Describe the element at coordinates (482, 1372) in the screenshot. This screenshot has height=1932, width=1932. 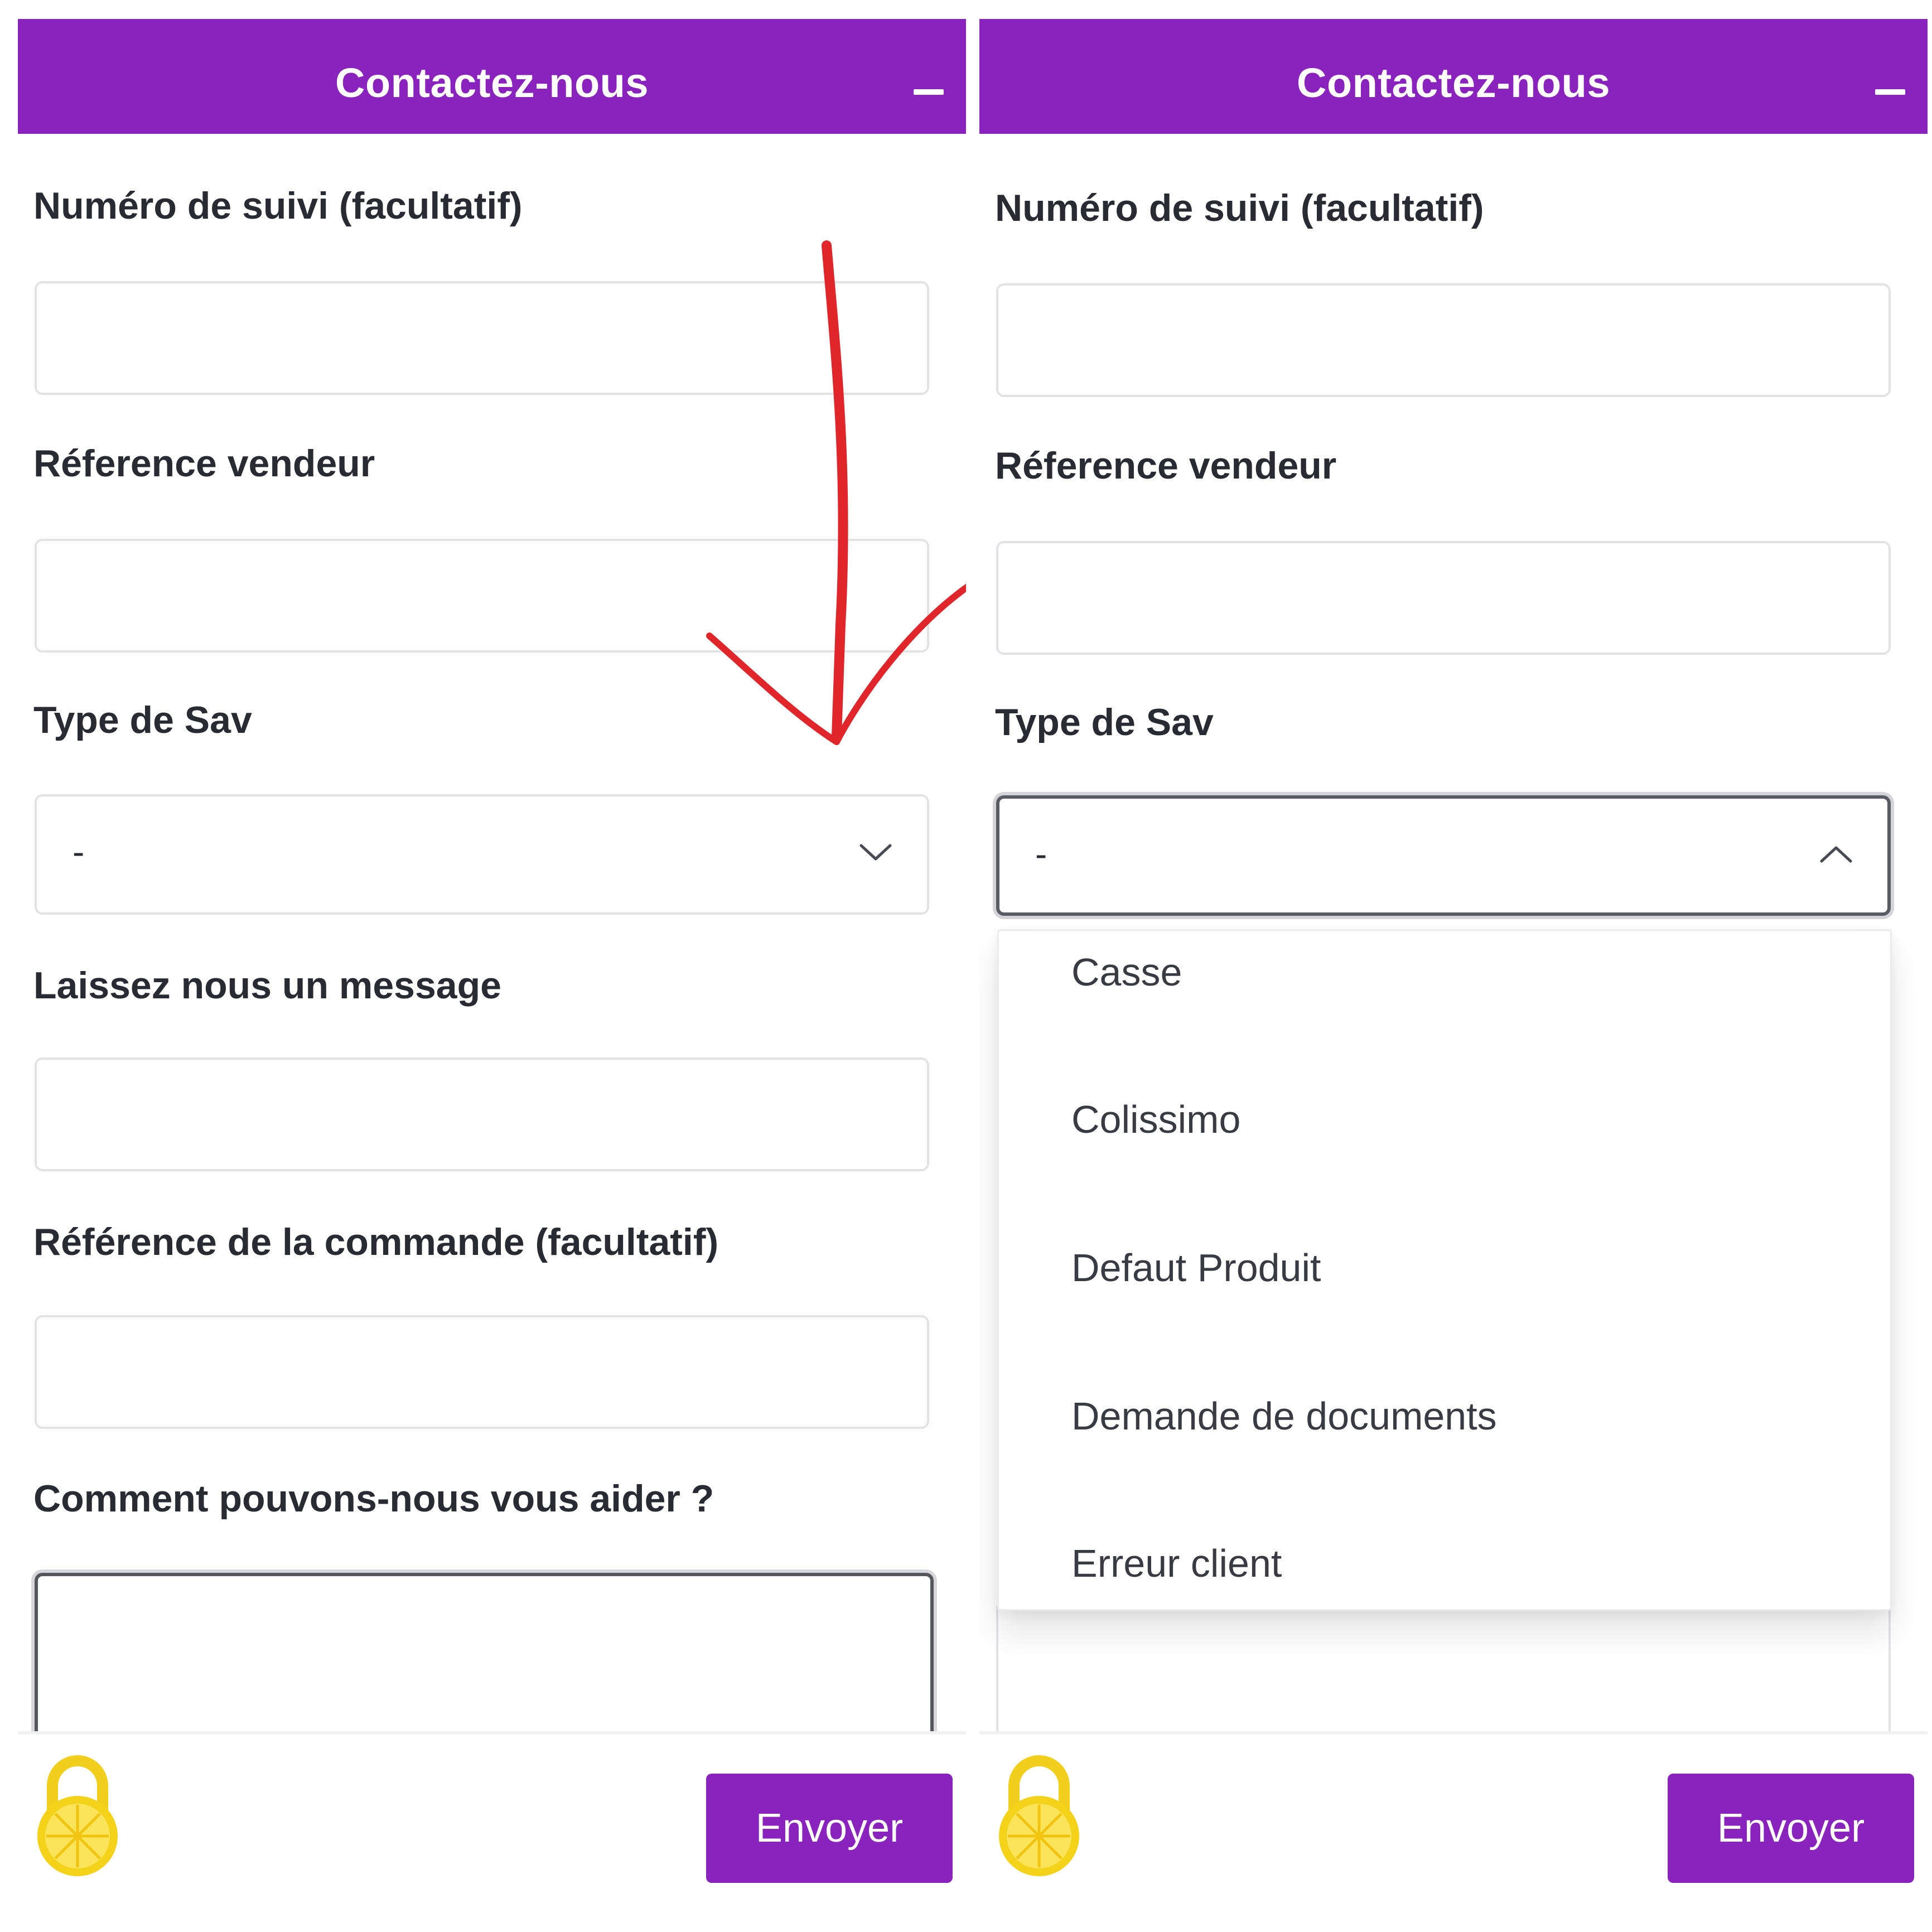
I see `order-reference-input` at that location.